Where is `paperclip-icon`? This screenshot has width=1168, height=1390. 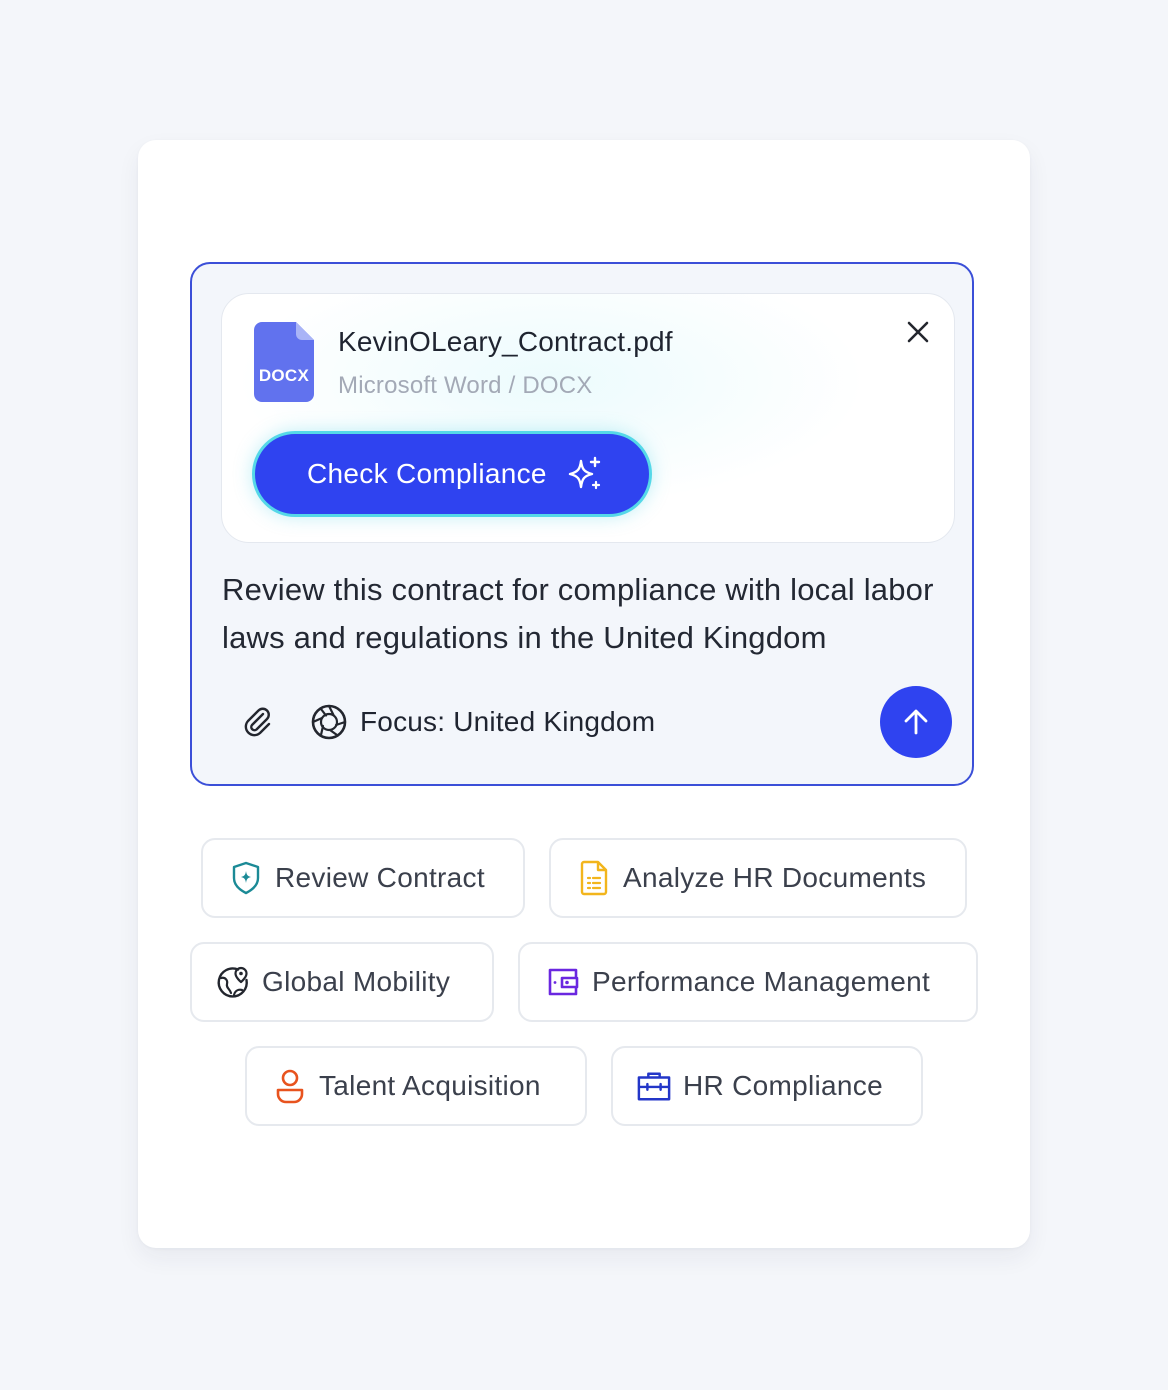
paperclip-icon is located at coordinates (257, 722).